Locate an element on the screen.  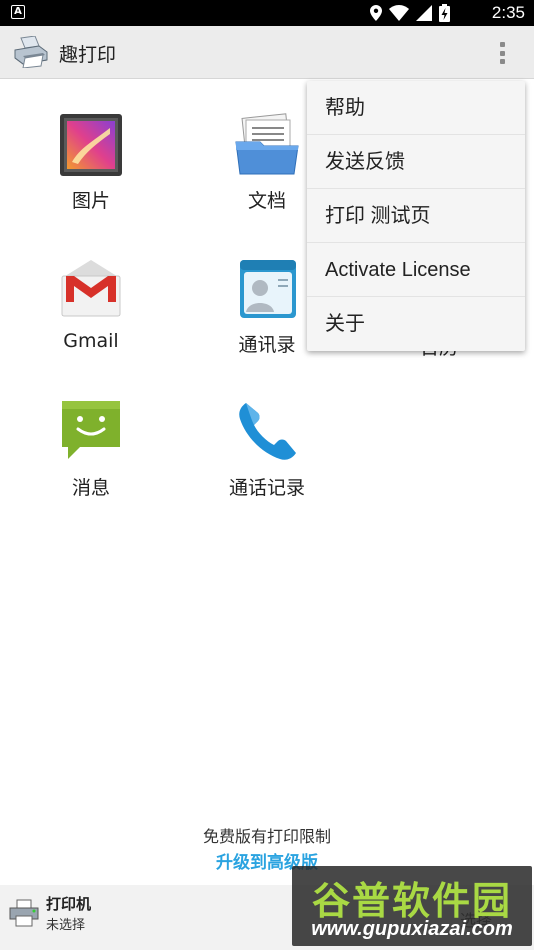
grid-item-gallery: 图片 is located at coordinates (91, 162).